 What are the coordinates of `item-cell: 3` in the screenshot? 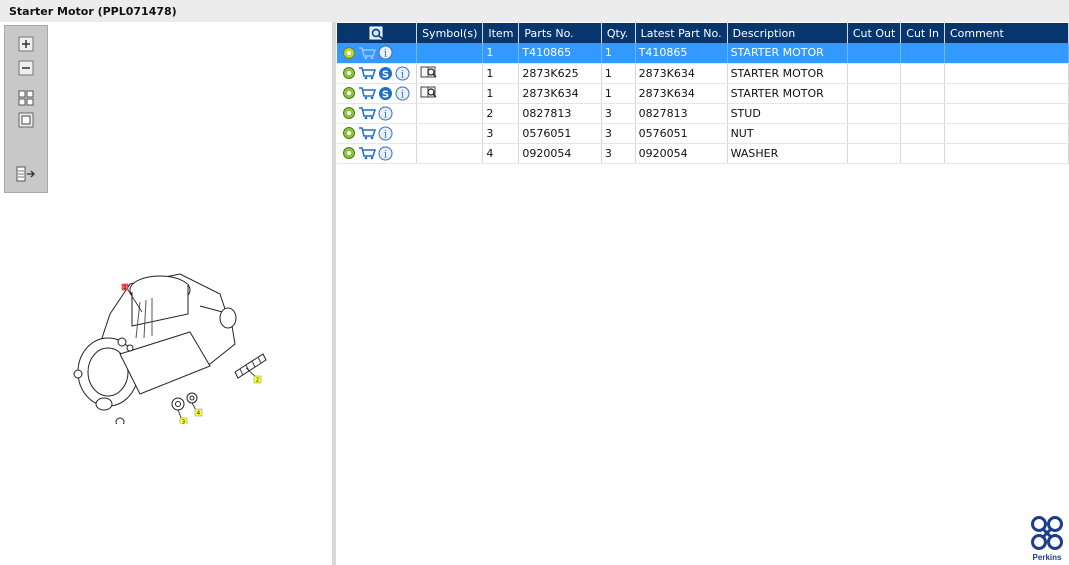 It's located at (501, 133).